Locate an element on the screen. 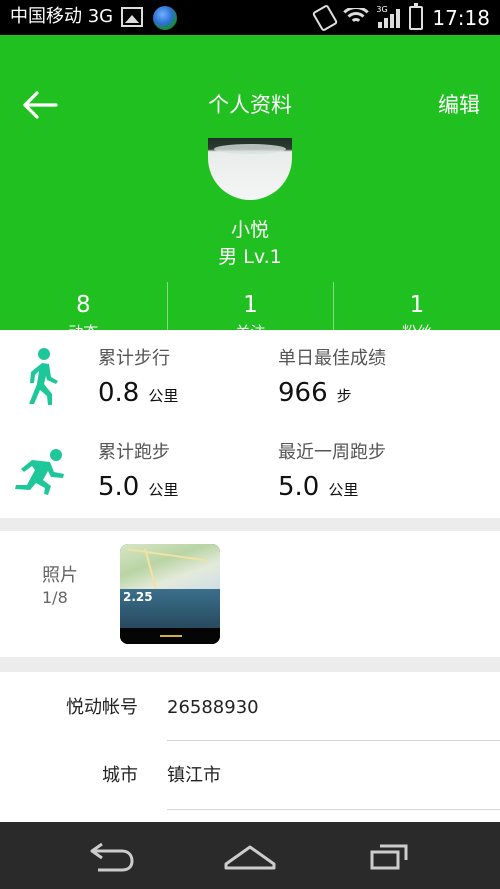 The height and width of the screenshot is (889, 500). metric-value: 0.8 公里 is located at coordinates (138, 394).